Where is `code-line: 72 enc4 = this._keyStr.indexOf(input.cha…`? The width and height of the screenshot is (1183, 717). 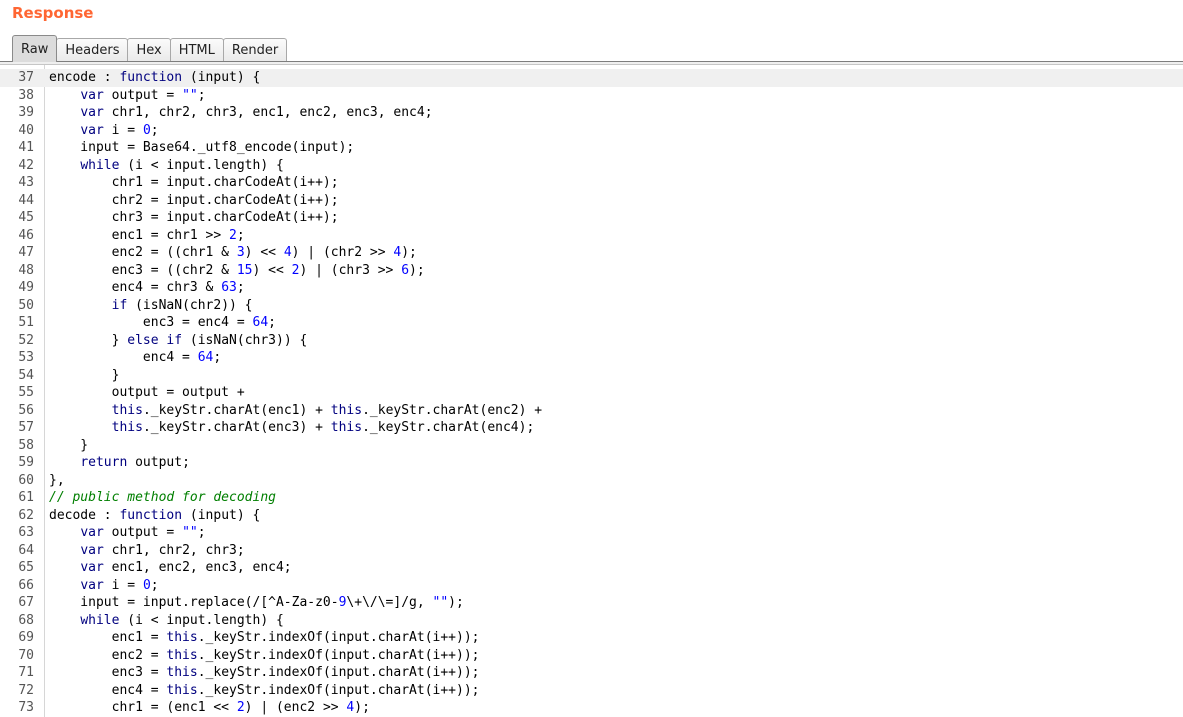 code-line: 72 enc4 = this._keyStr.indexOf(input.cha… is located at coordinates (591, 691).